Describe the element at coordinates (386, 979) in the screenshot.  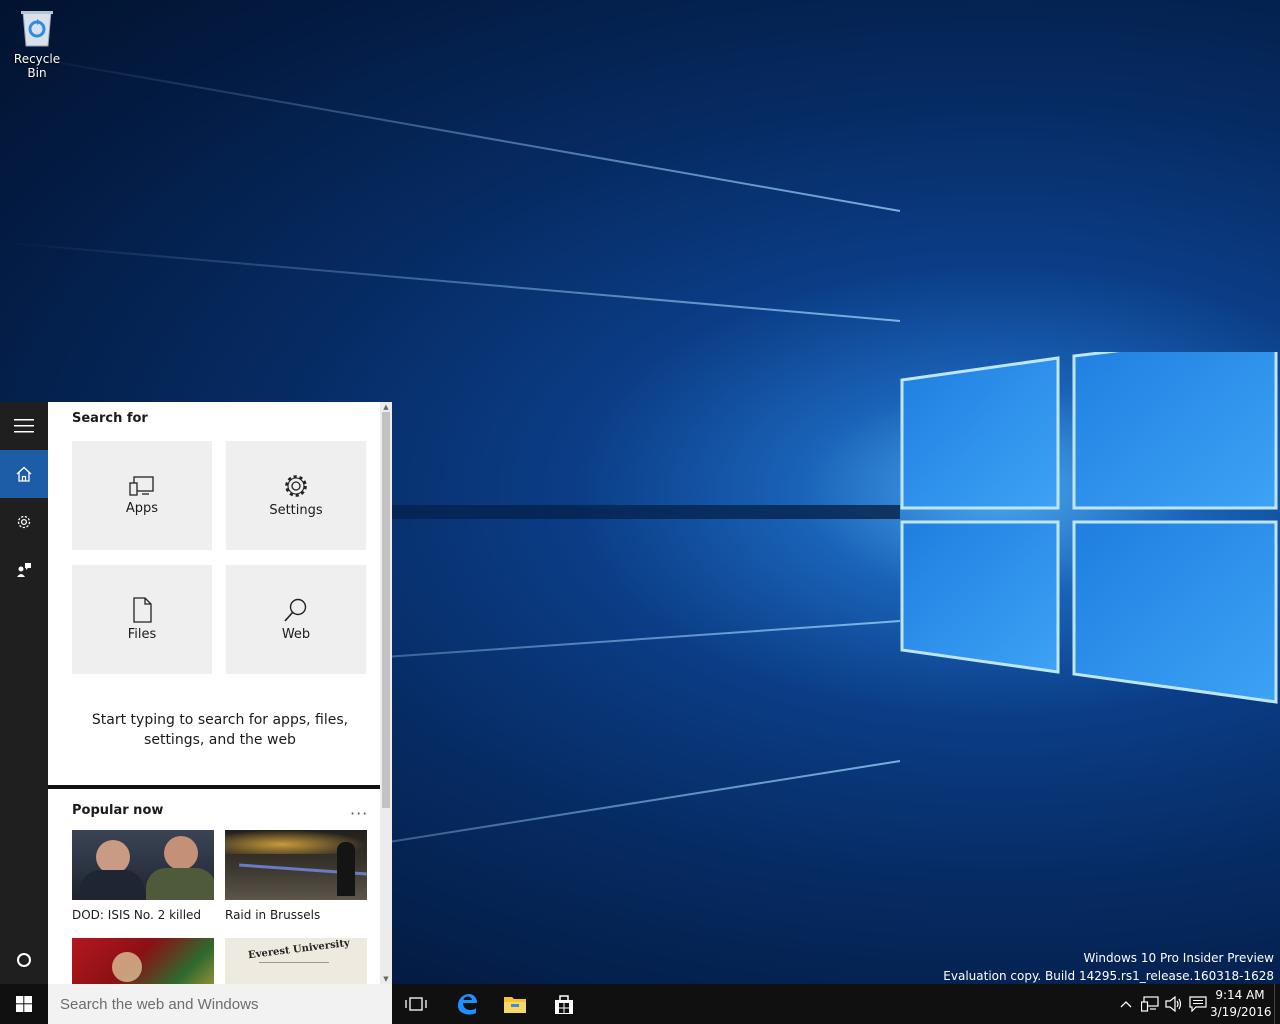
I see `scroll-down-arrow: ▼` at that location.